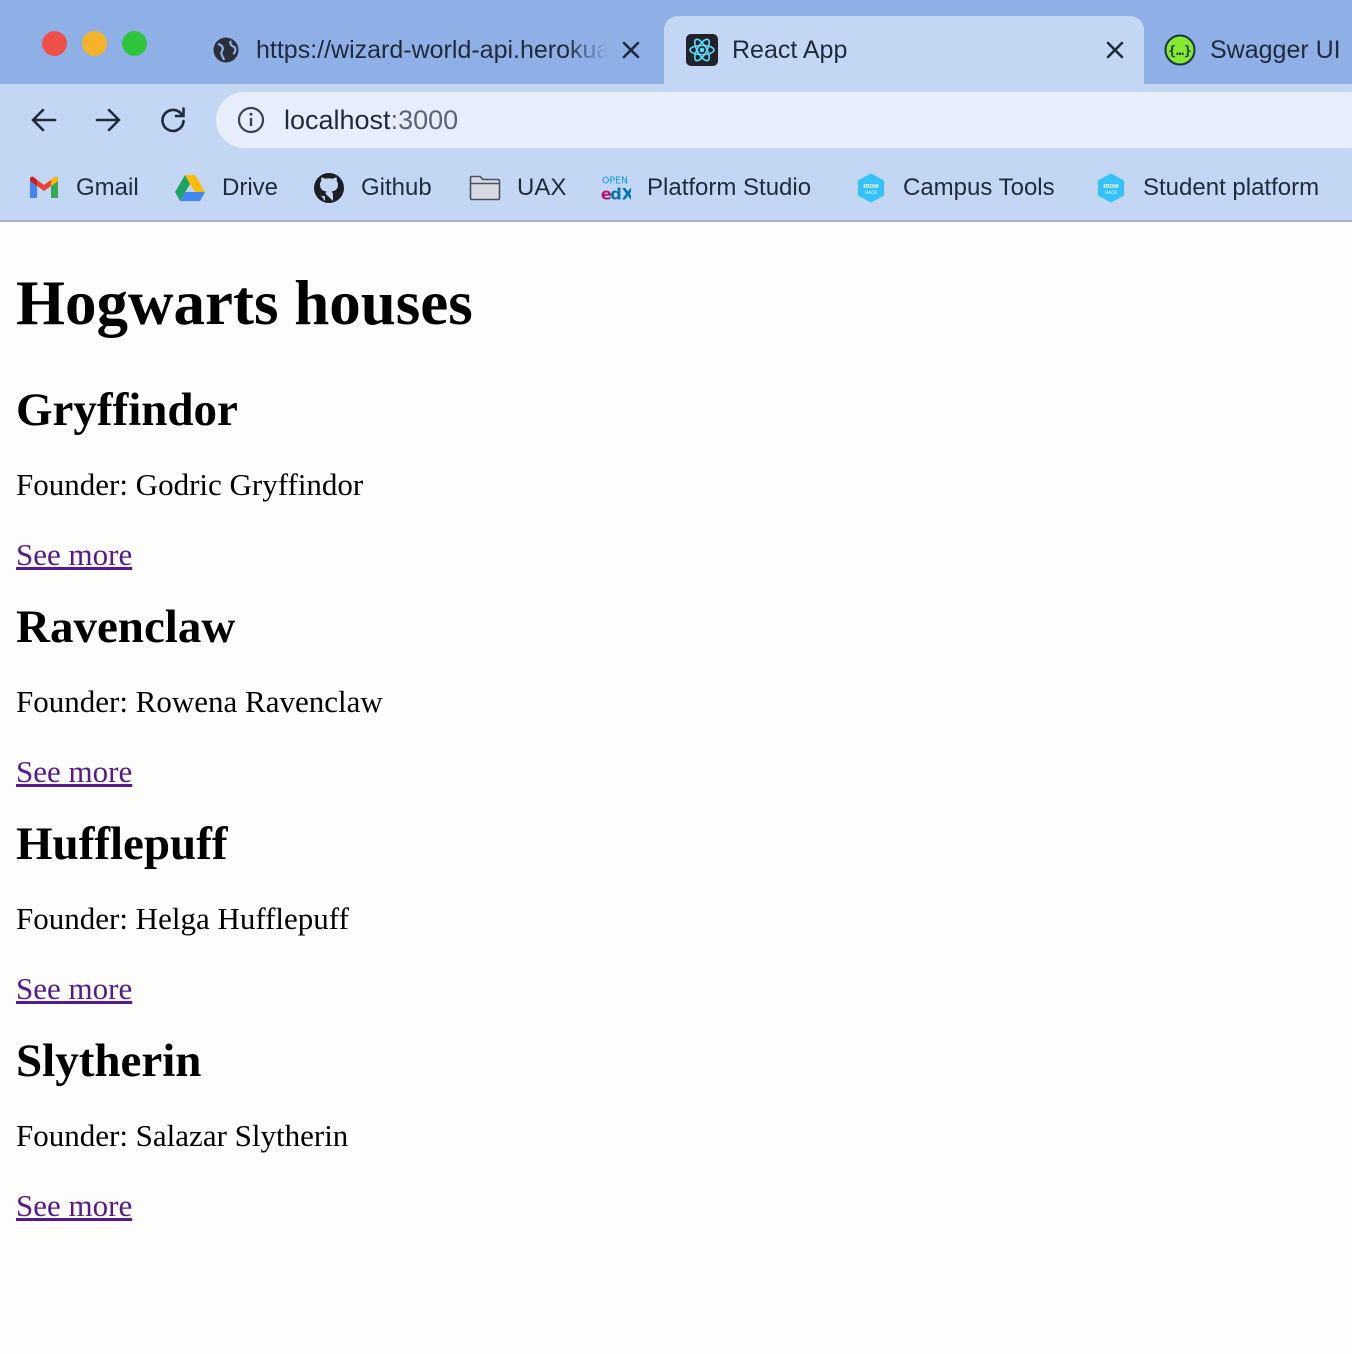 The image size is (1352, 1354). I want to click on tab-title: https://wizard-world-api.herokuapp.com, so click(432, 49).